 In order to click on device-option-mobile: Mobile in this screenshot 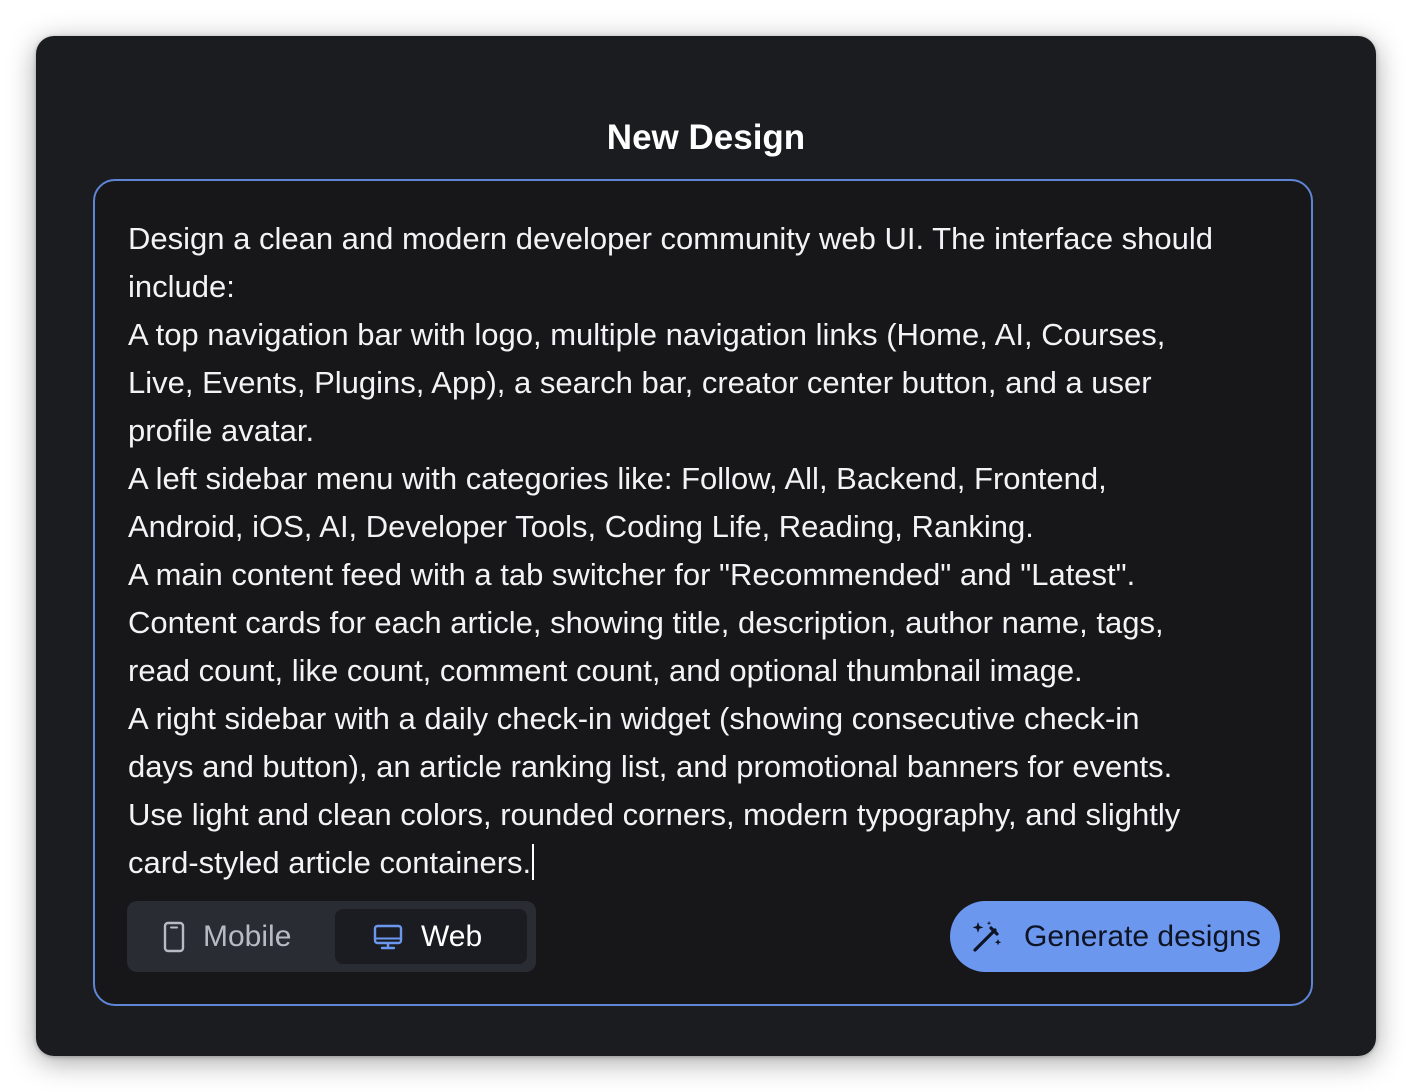, I will do `click(234, 936)`.